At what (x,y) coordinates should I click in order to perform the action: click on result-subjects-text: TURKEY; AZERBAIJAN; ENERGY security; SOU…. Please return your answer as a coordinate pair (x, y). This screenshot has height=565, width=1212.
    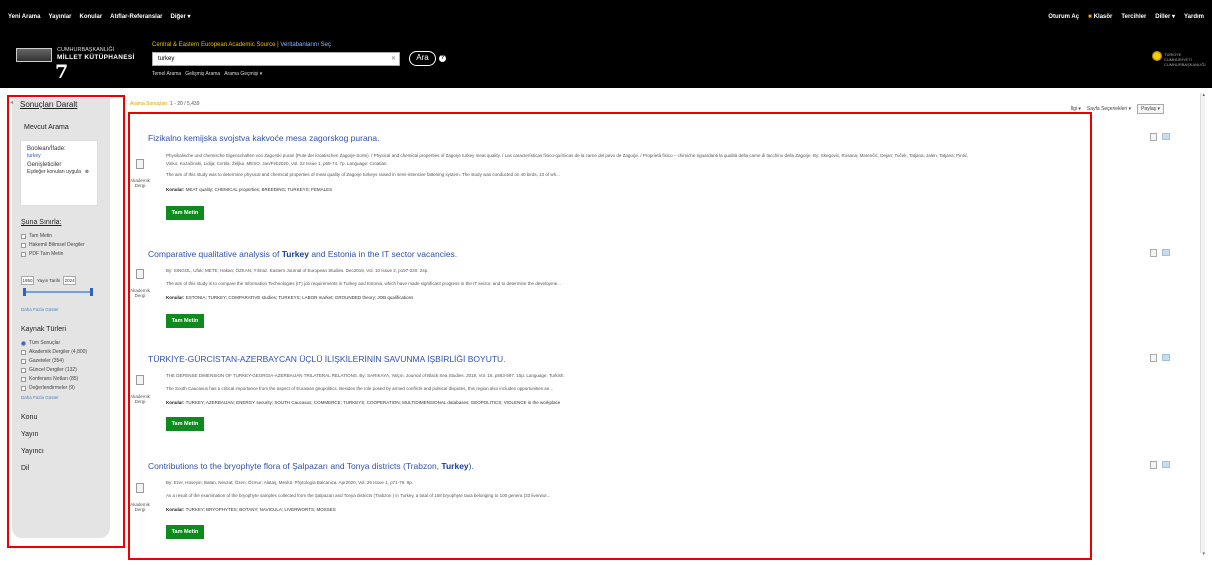
    Looking at the image, I should click on (373, 402).